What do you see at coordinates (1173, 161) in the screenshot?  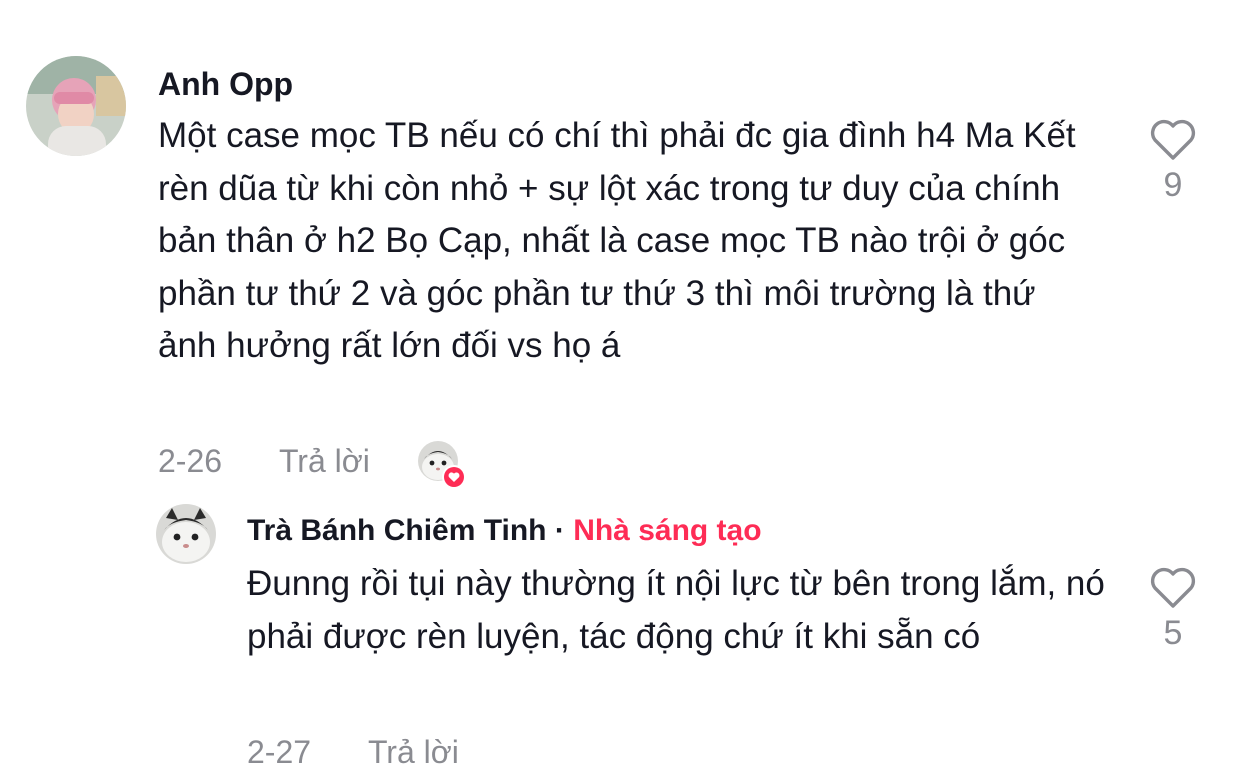 I see `like-button: 9` at bounding box center [1173, 161].